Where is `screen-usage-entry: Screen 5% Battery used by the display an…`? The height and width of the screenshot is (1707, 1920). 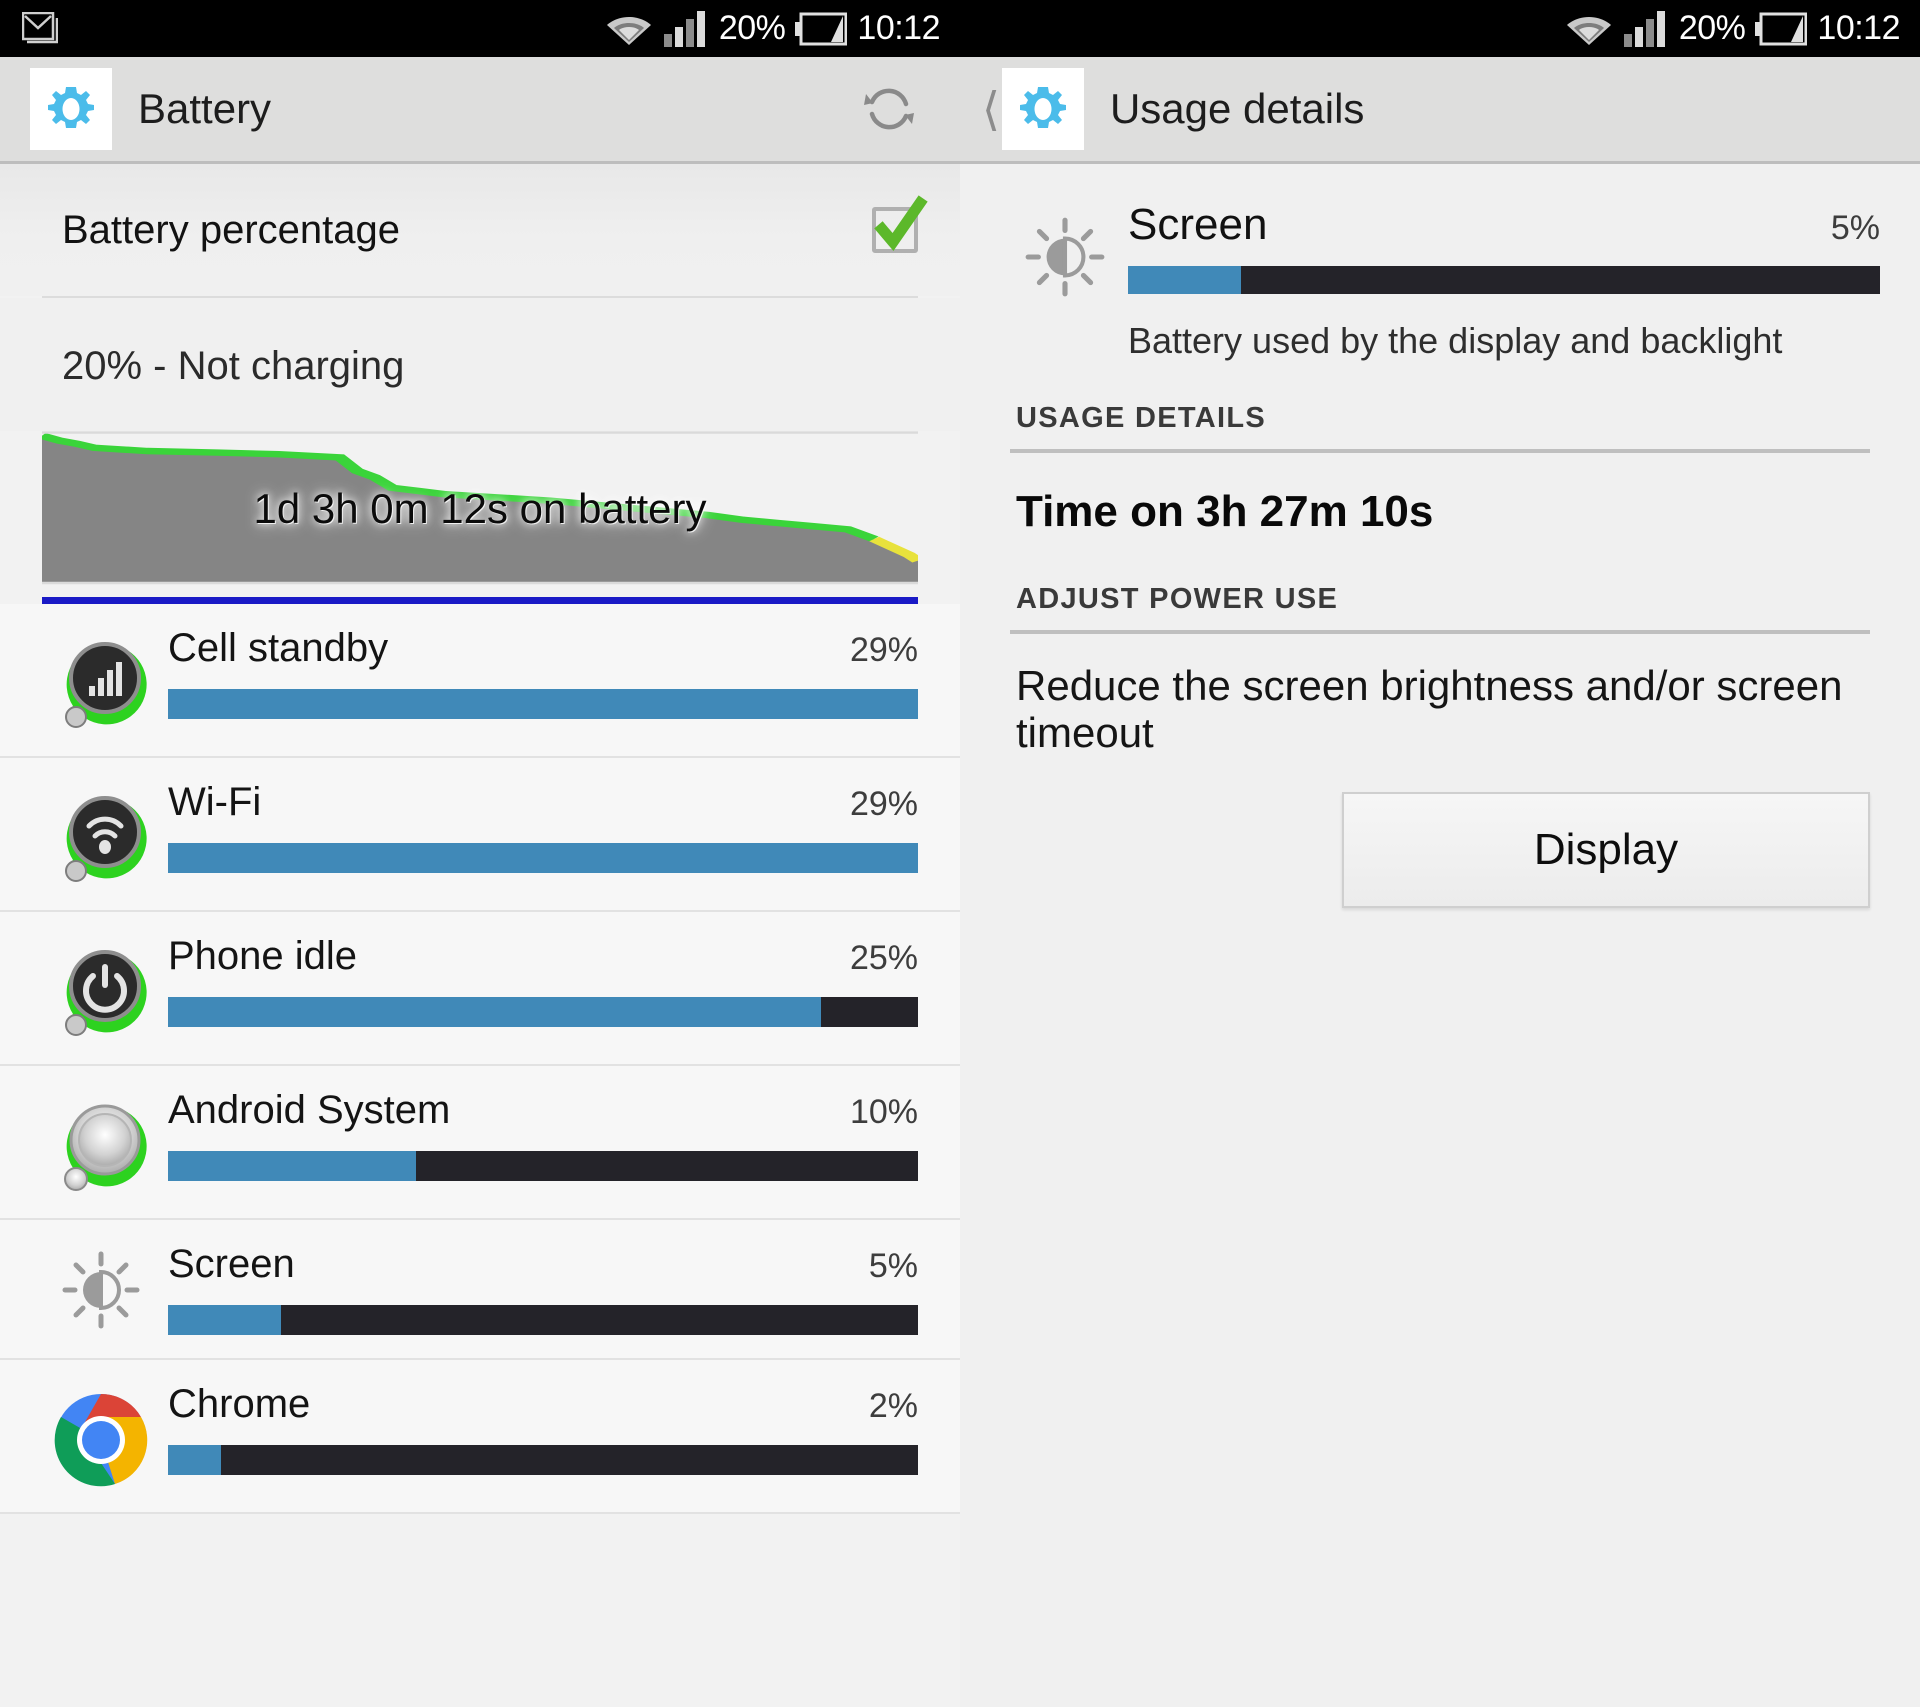 screen-usage-entry: Screen 5% Battery used by the display an… is located at coordinates (1440, 263).